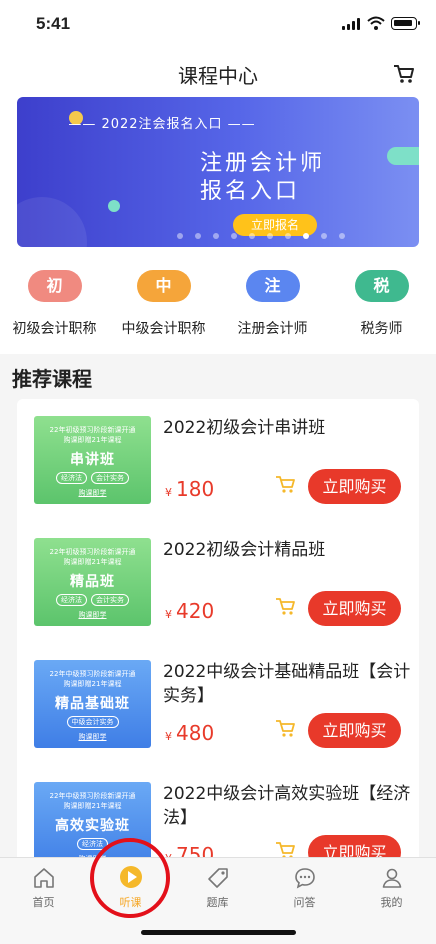  I want to click on carousel-indicator, so click(261, 236).